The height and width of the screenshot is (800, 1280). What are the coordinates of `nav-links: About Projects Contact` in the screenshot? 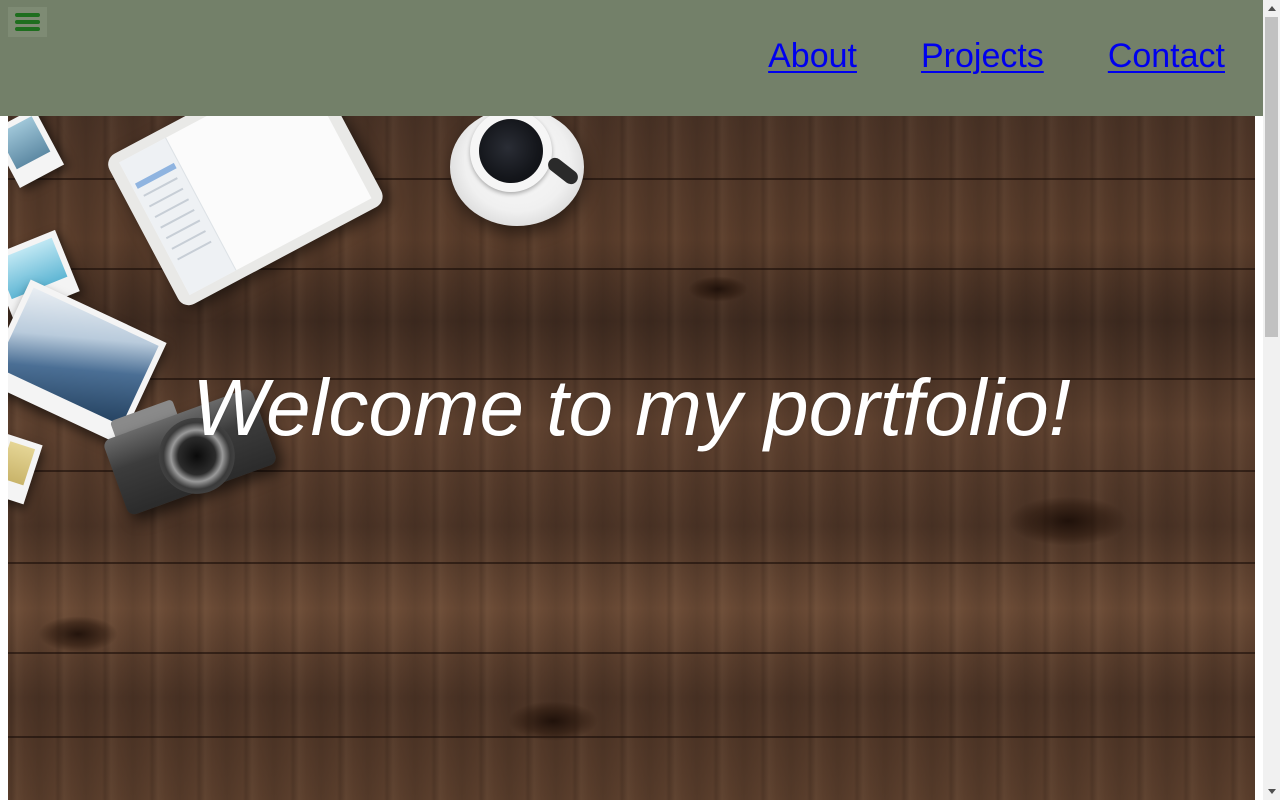 It's located at (996, 56).